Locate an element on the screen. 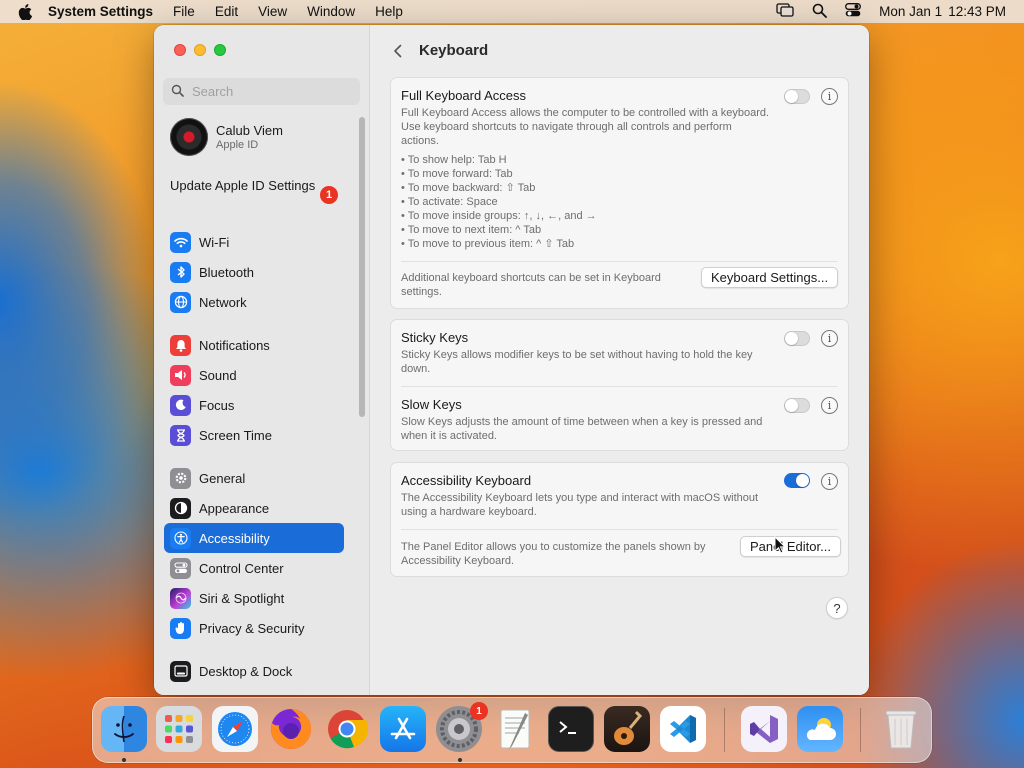 The width and height of the screenshot is (1024, 768). menu-edit: Edit is located at coordinates (226, 11).